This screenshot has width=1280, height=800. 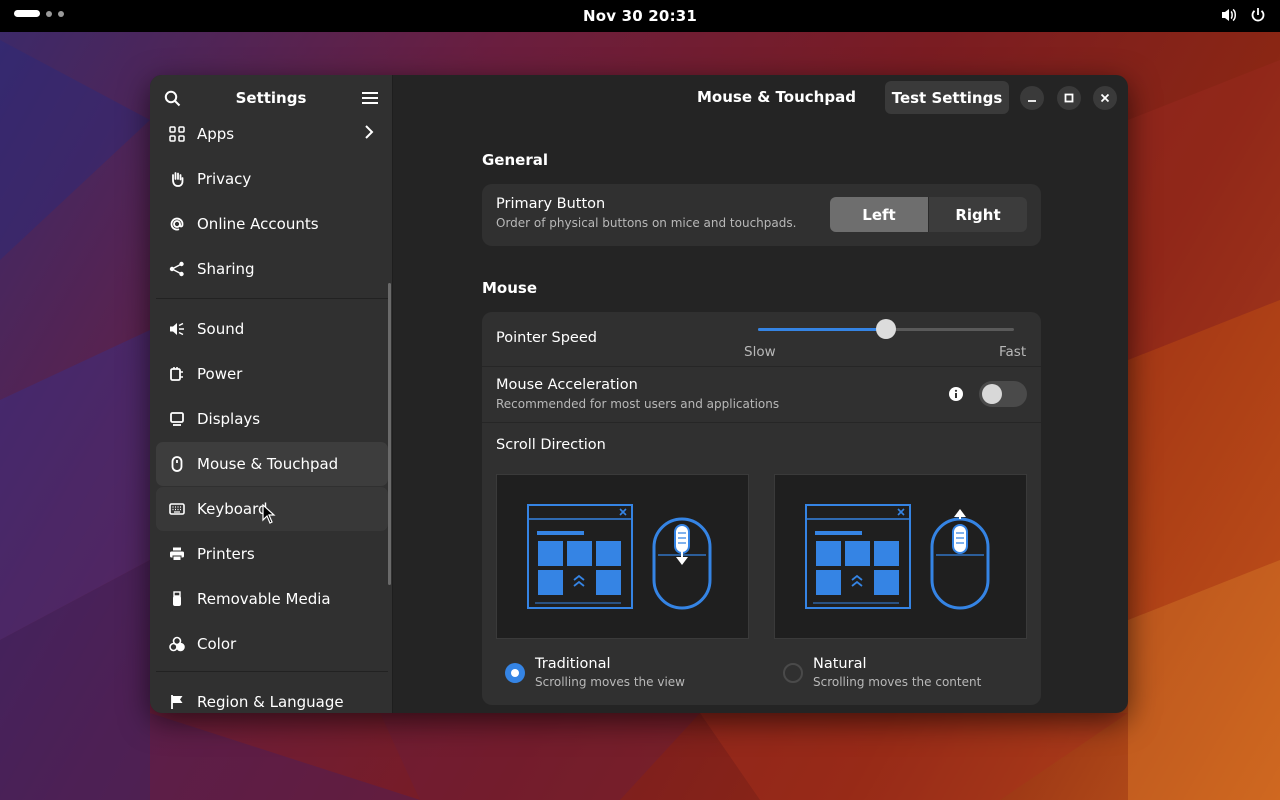 I want to click on monitor-icon, so click(x=176, y=419).